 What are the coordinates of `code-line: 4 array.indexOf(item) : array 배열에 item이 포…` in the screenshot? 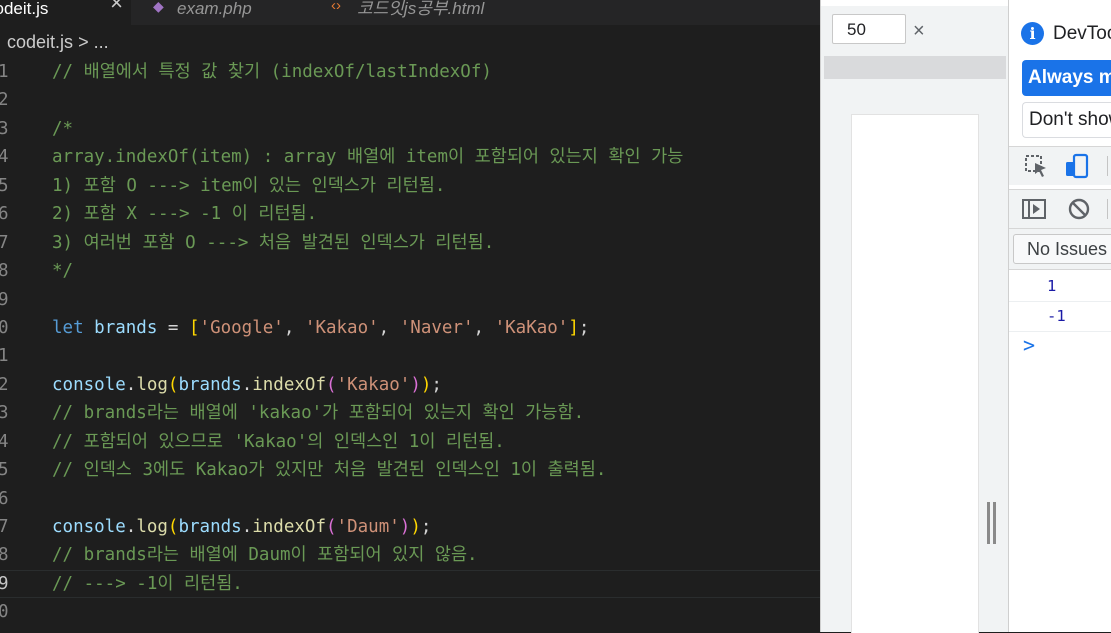 It's located at (410, 157).